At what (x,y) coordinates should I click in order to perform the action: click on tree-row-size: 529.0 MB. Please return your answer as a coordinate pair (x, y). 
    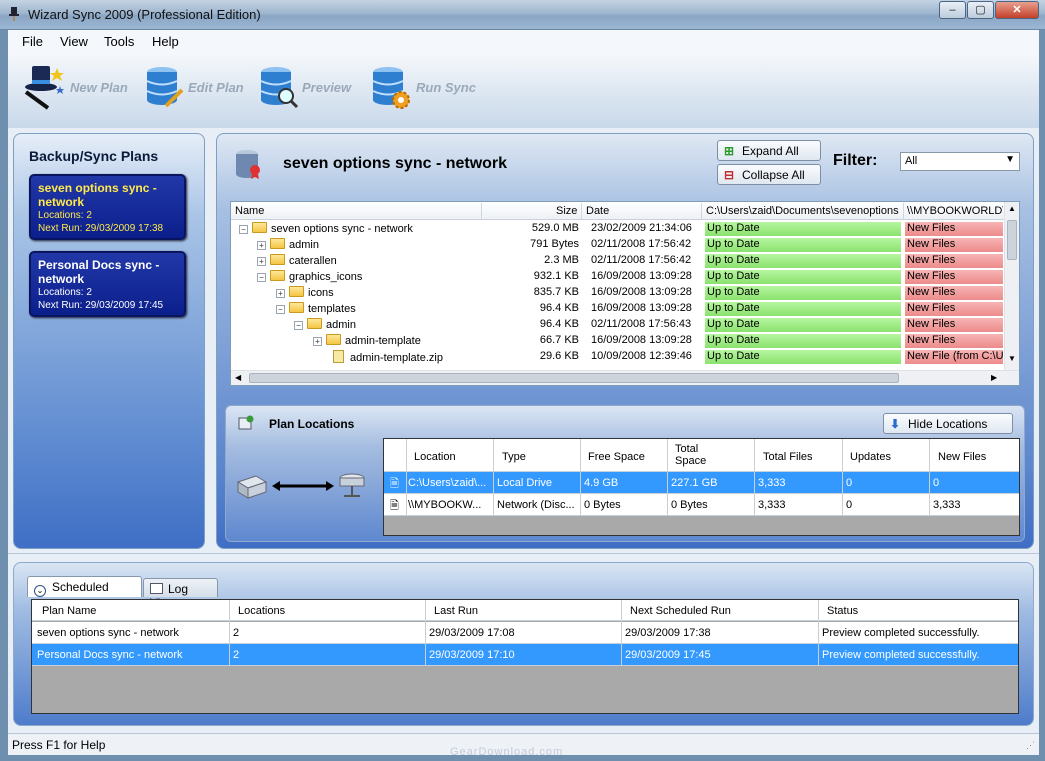
    Looking at the image, I should click on (555, 228).